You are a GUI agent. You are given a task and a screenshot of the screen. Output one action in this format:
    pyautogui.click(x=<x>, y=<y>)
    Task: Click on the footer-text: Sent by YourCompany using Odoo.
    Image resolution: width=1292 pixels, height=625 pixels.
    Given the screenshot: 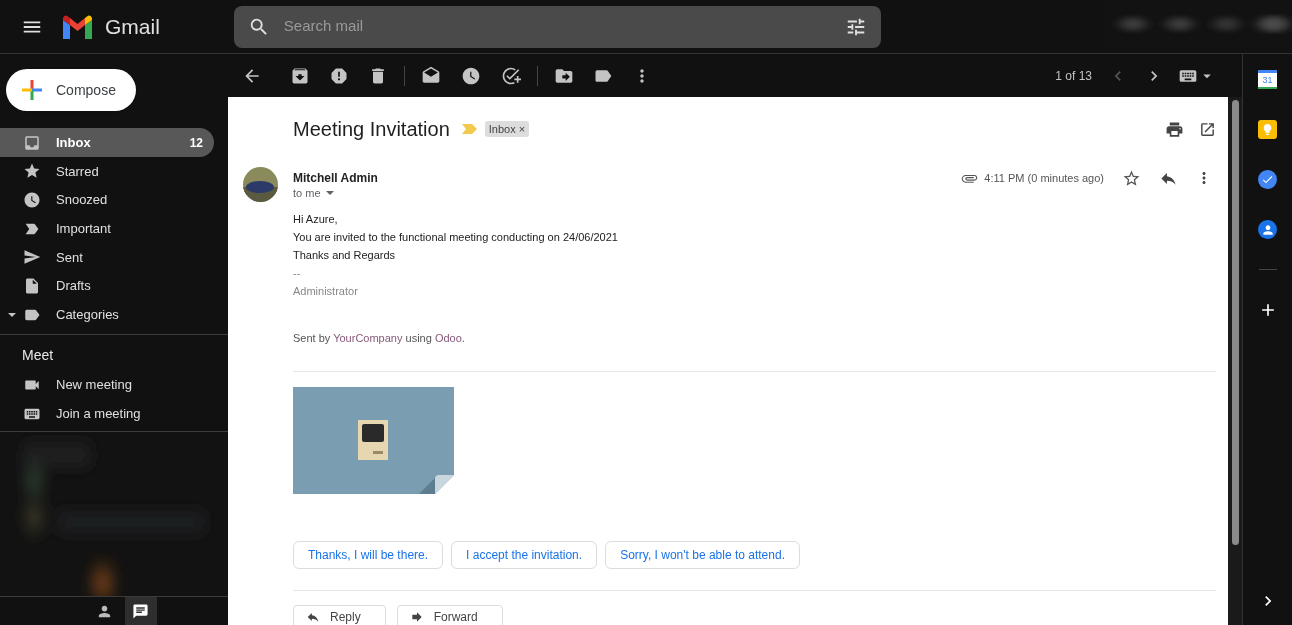 What is the action you would take?
    pyautogui.click(x=379, y=338)
    